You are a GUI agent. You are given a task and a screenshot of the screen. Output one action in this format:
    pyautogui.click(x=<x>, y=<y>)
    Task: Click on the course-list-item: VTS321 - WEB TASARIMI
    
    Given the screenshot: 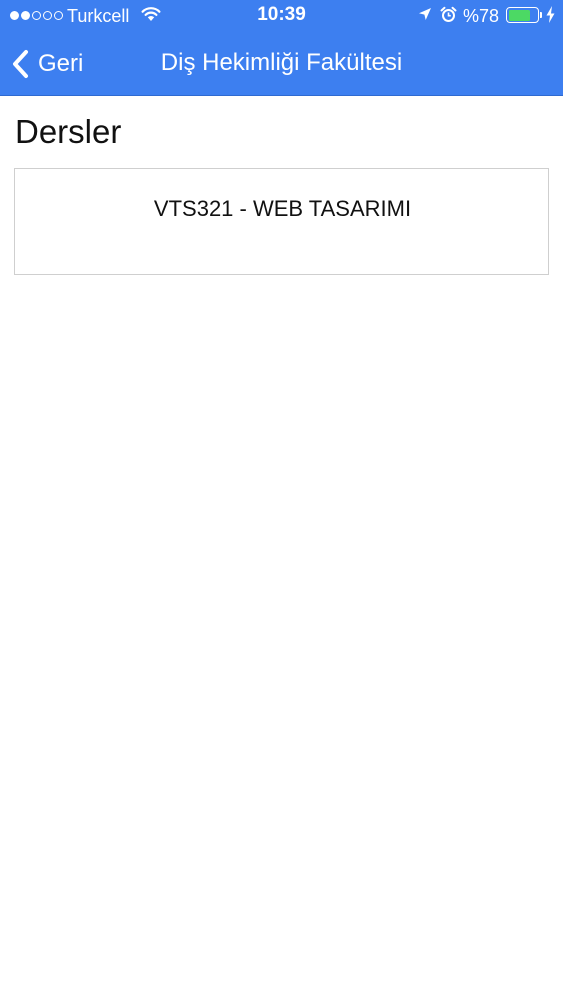 What is the action you would take?
    pyautogui.click(x=281, y=221)
    